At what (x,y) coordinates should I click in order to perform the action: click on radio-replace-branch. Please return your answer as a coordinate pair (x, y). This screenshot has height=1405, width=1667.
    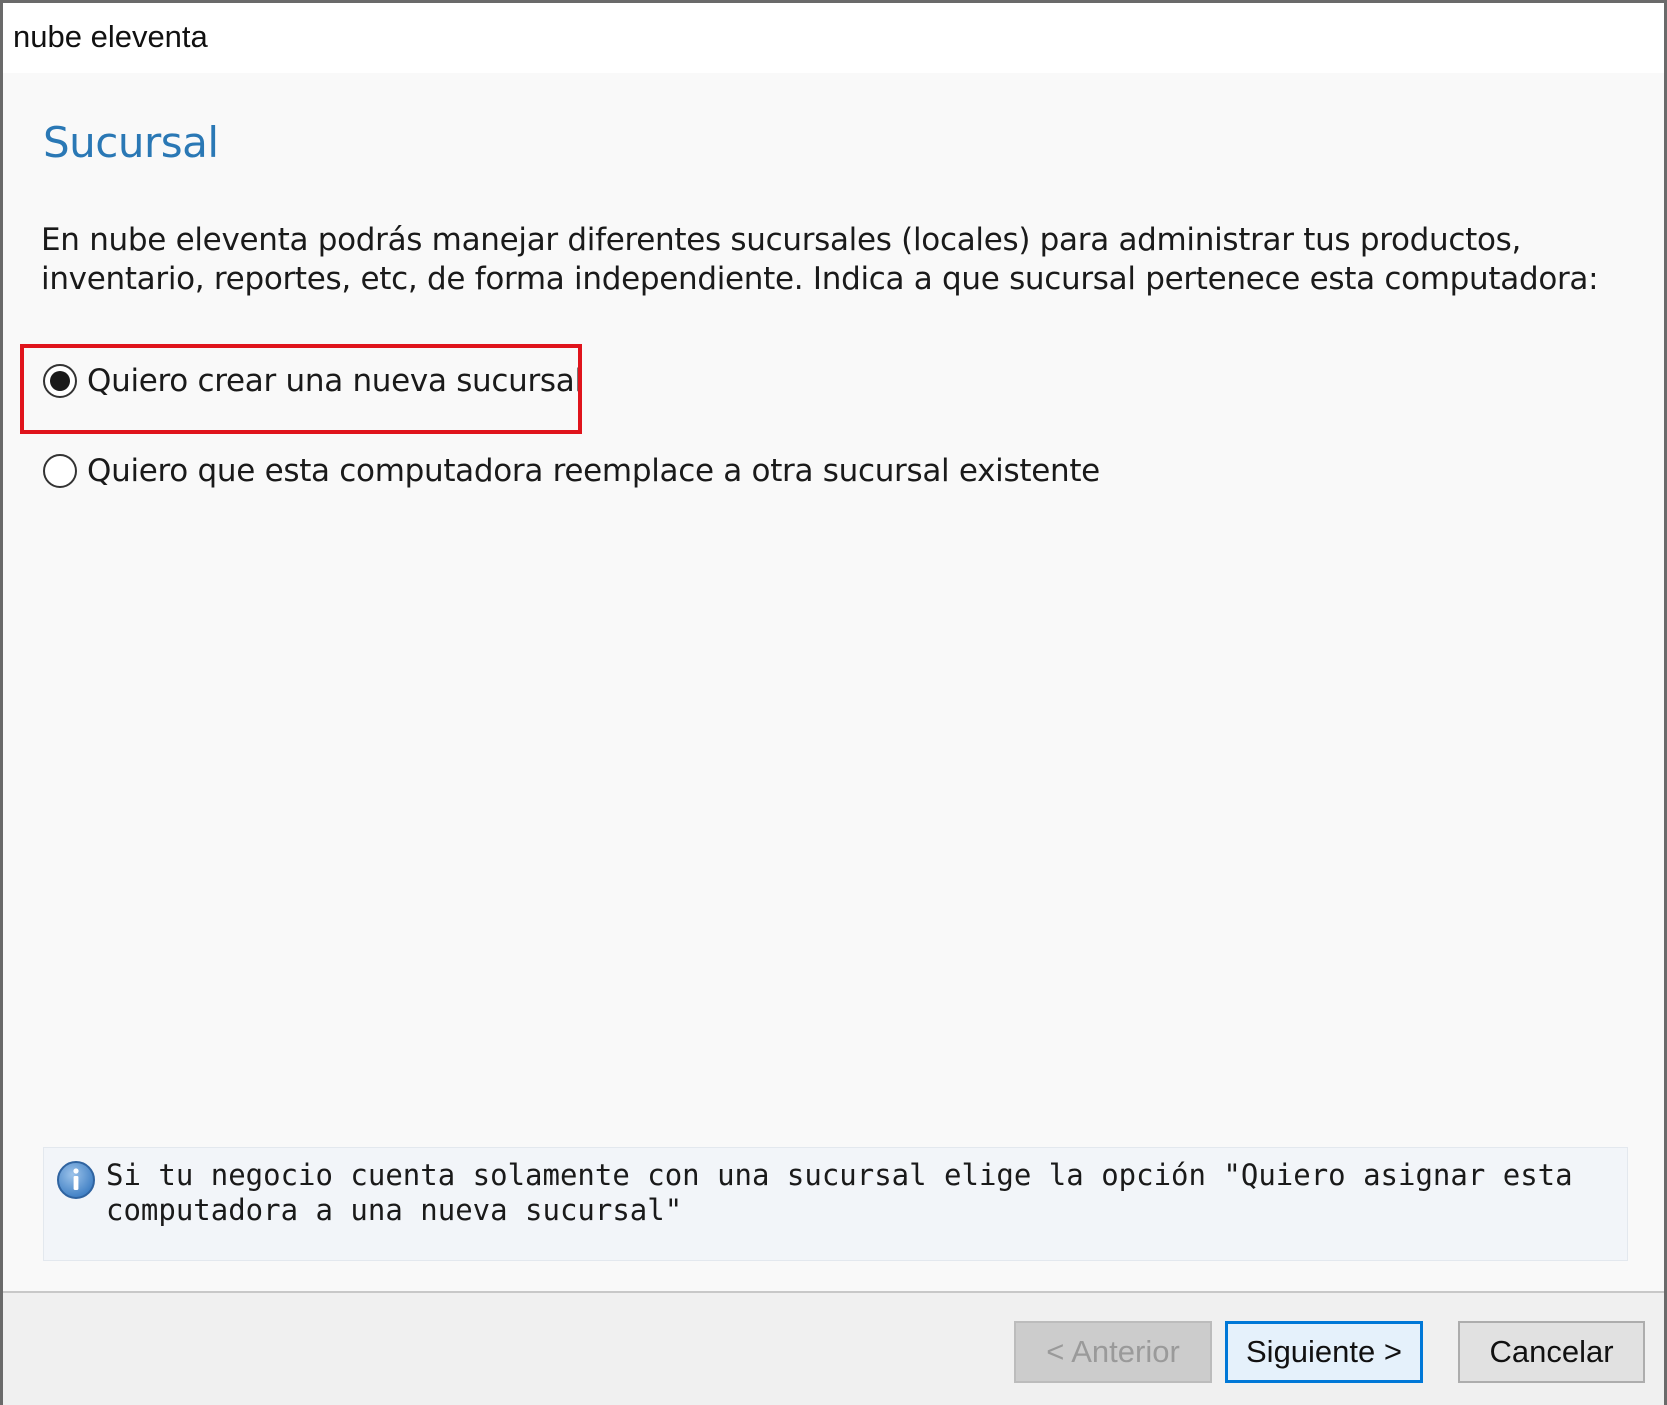
    Looking at the image, I should click on (60, 471).